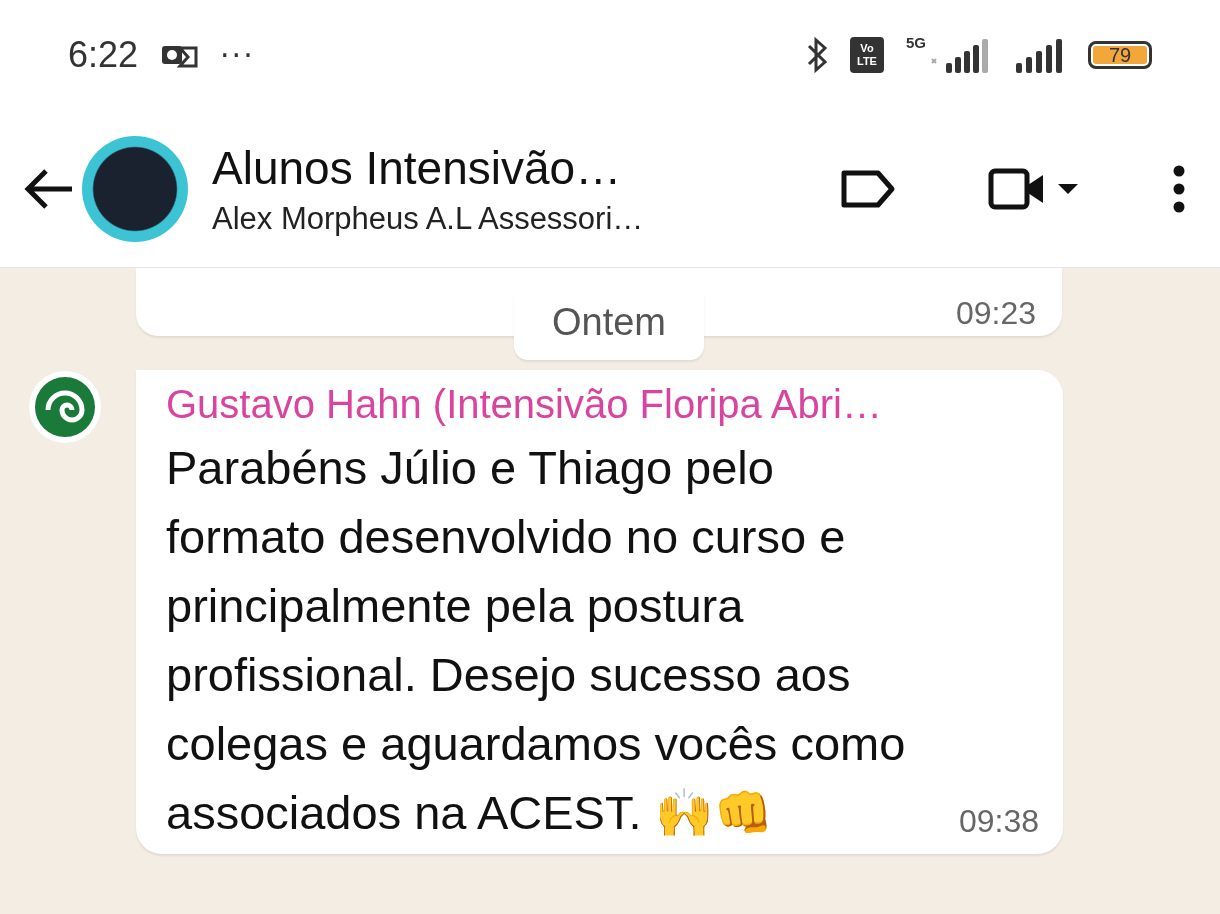 This screenshot has height=914, width=1220. Describe the element at coordinates (995, 313) in the screenshot. I see `message-time: 09:23` at that location.